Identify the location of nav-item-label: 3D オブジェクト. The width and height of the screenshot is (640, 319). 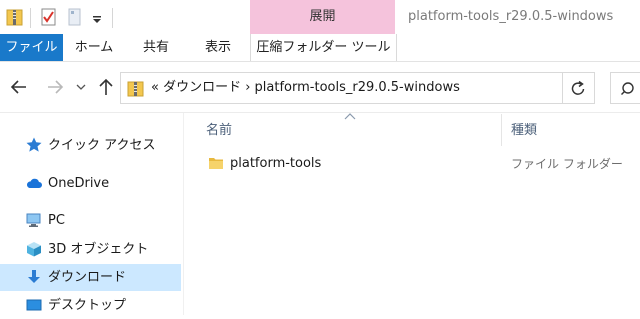
(98, 249).